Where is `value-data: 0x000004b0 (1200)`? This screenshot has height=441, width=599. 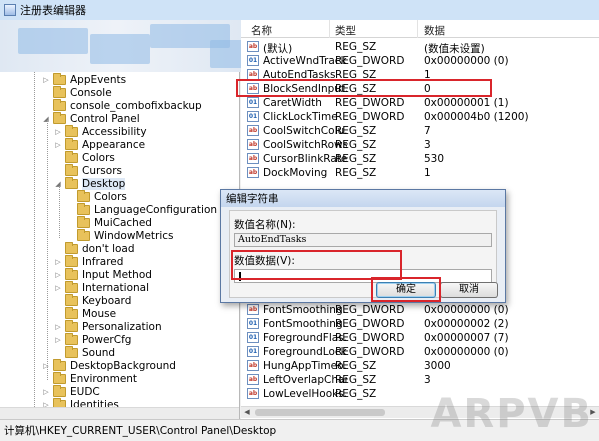 value-data: 0x000004b0 (1200) is located at coordinates (476, 117).